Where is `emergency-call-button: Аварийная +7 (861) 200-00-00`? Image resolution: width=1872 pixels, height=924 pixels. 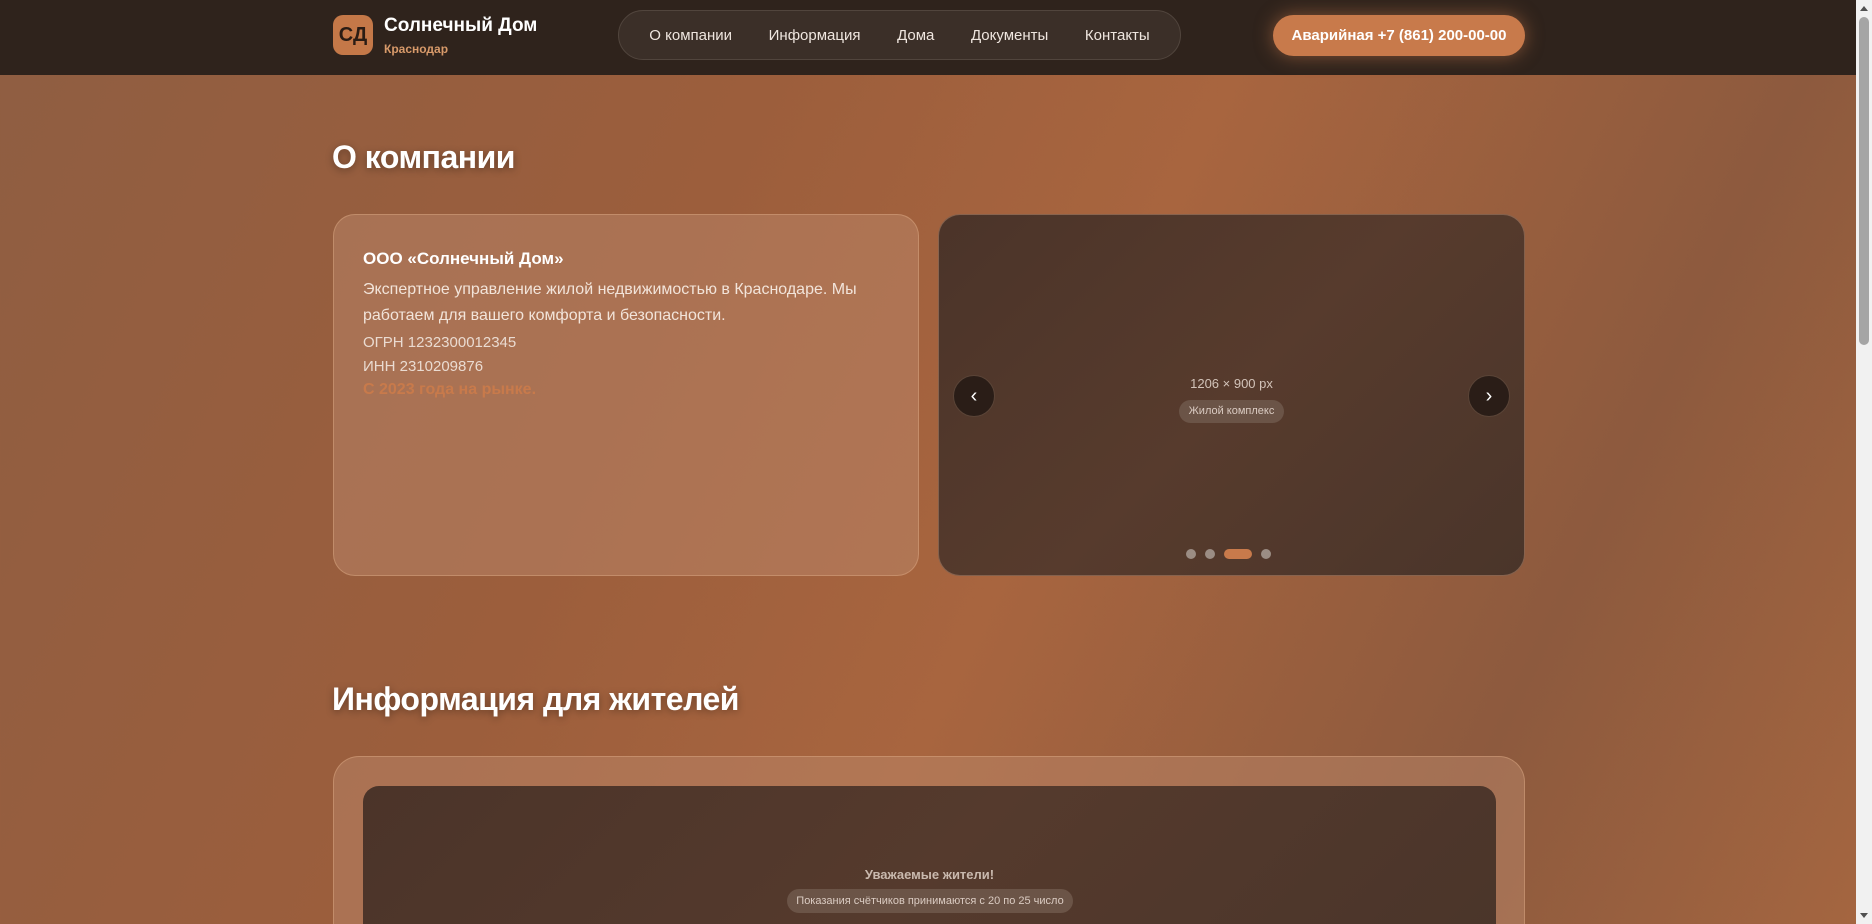 emergency-call-button: Аварийная +7 (861) 200-00-00 is located at coordinates (1399, 35).